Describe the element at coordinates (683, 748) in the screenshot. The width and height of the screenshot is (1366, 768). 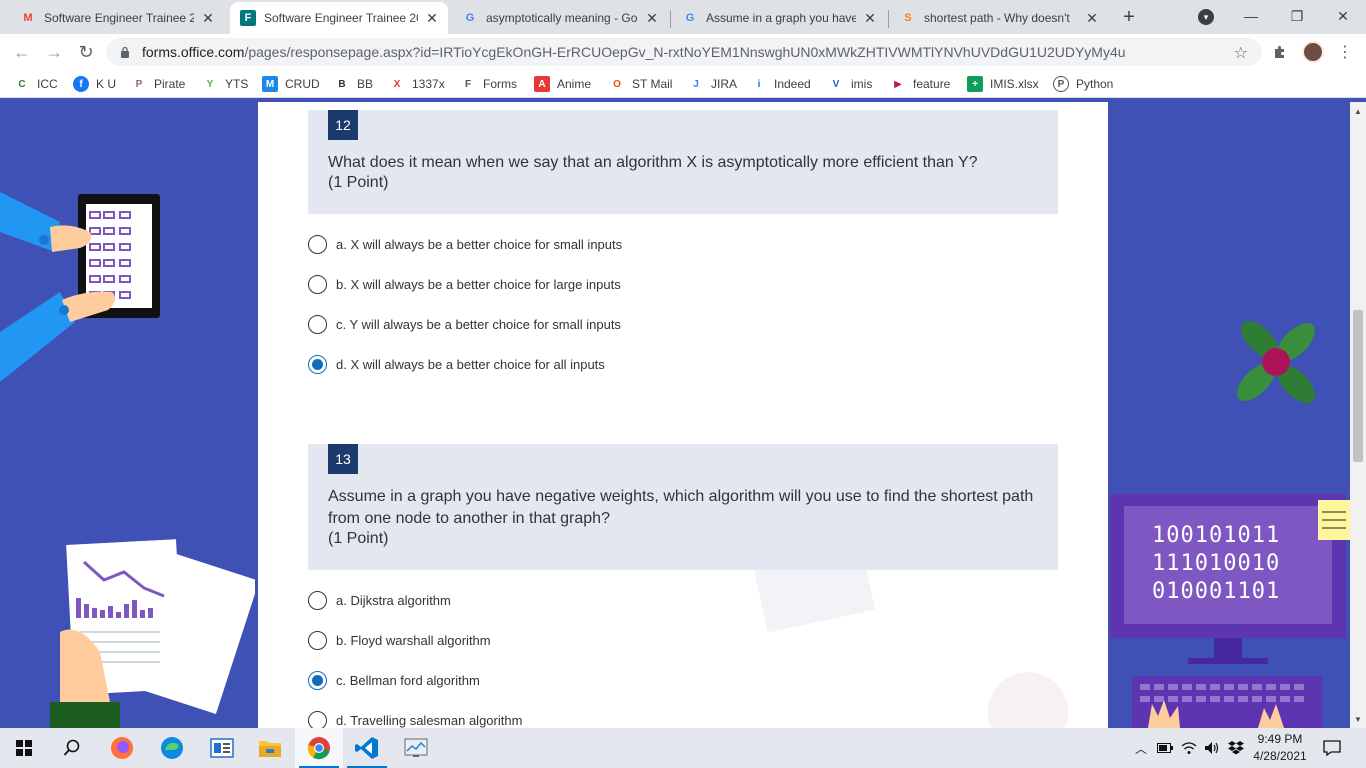
I see `windows-taskbar: ︿ 9:49 PM 4/28/2021` at that location.